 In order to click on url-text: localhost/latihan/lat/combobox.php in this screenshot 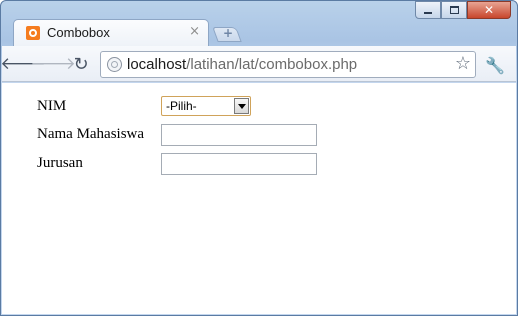, I will do `click(242, 64)`.